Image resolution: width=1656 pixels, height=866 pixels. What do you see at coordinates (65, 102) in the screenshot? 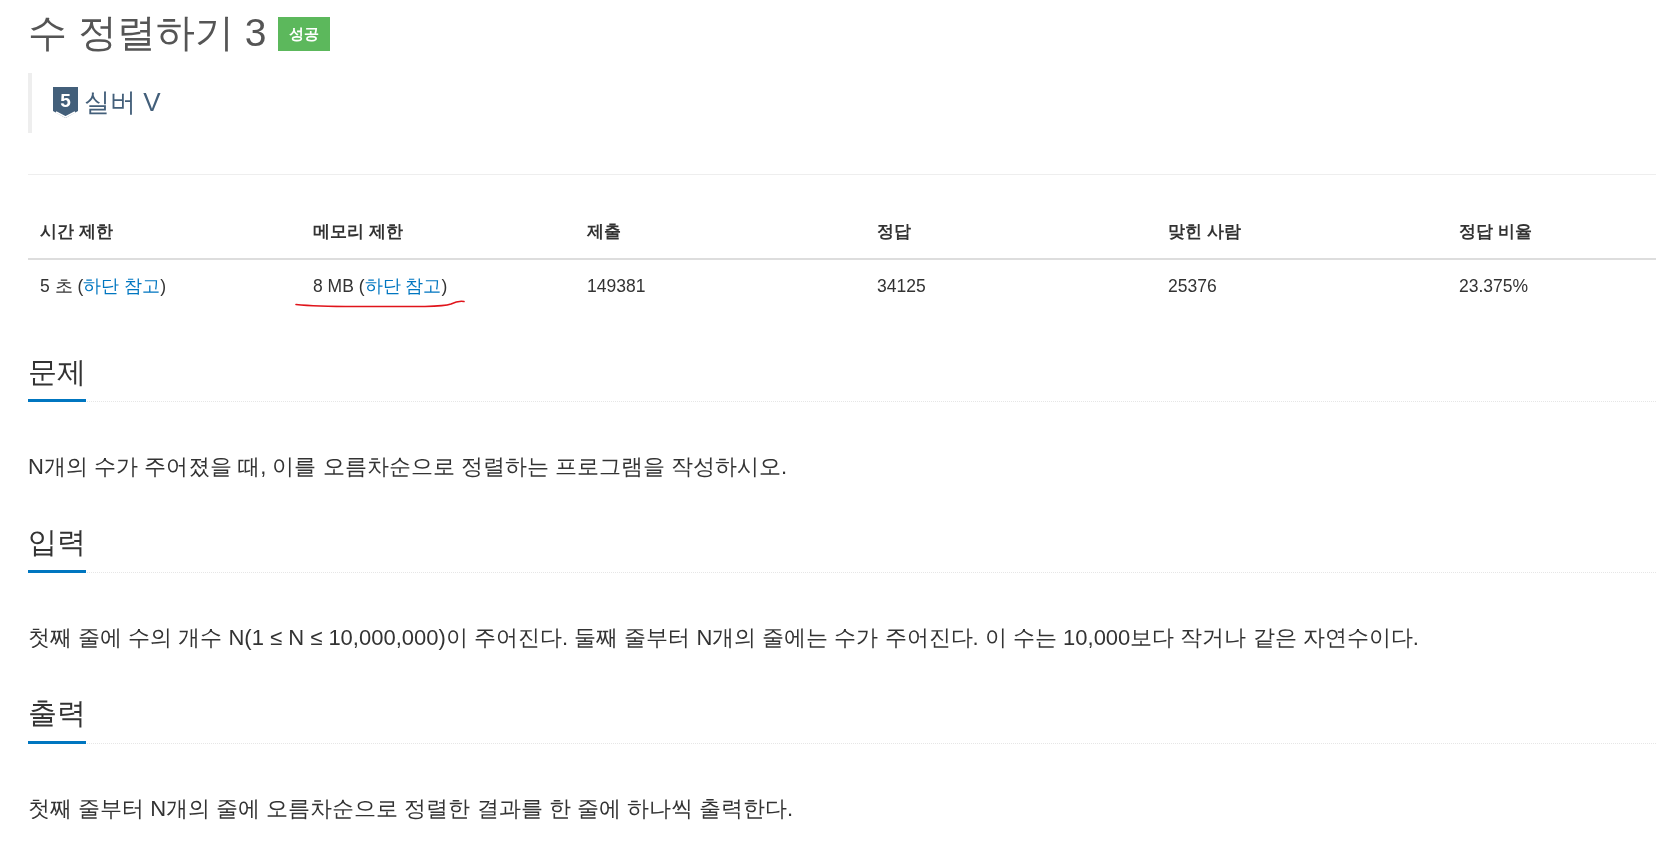
I see `tier-shield-badge: 5` at bounding box center [65, 102].